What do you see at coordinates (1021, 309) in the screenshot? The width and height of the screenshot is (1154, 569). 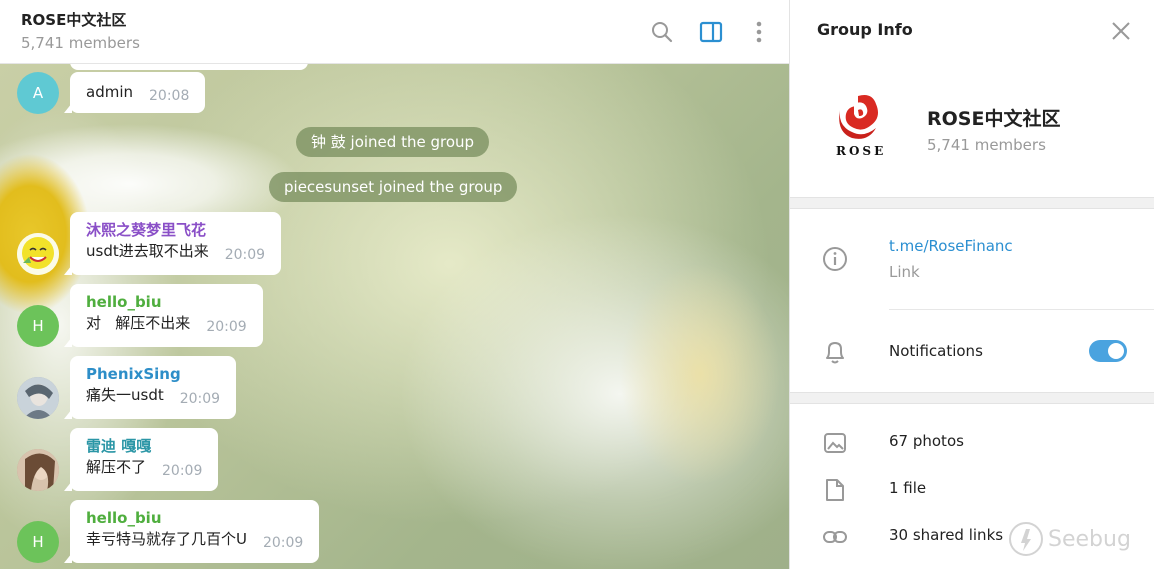 I see `row-separator` at bounding box center [1021, 309].